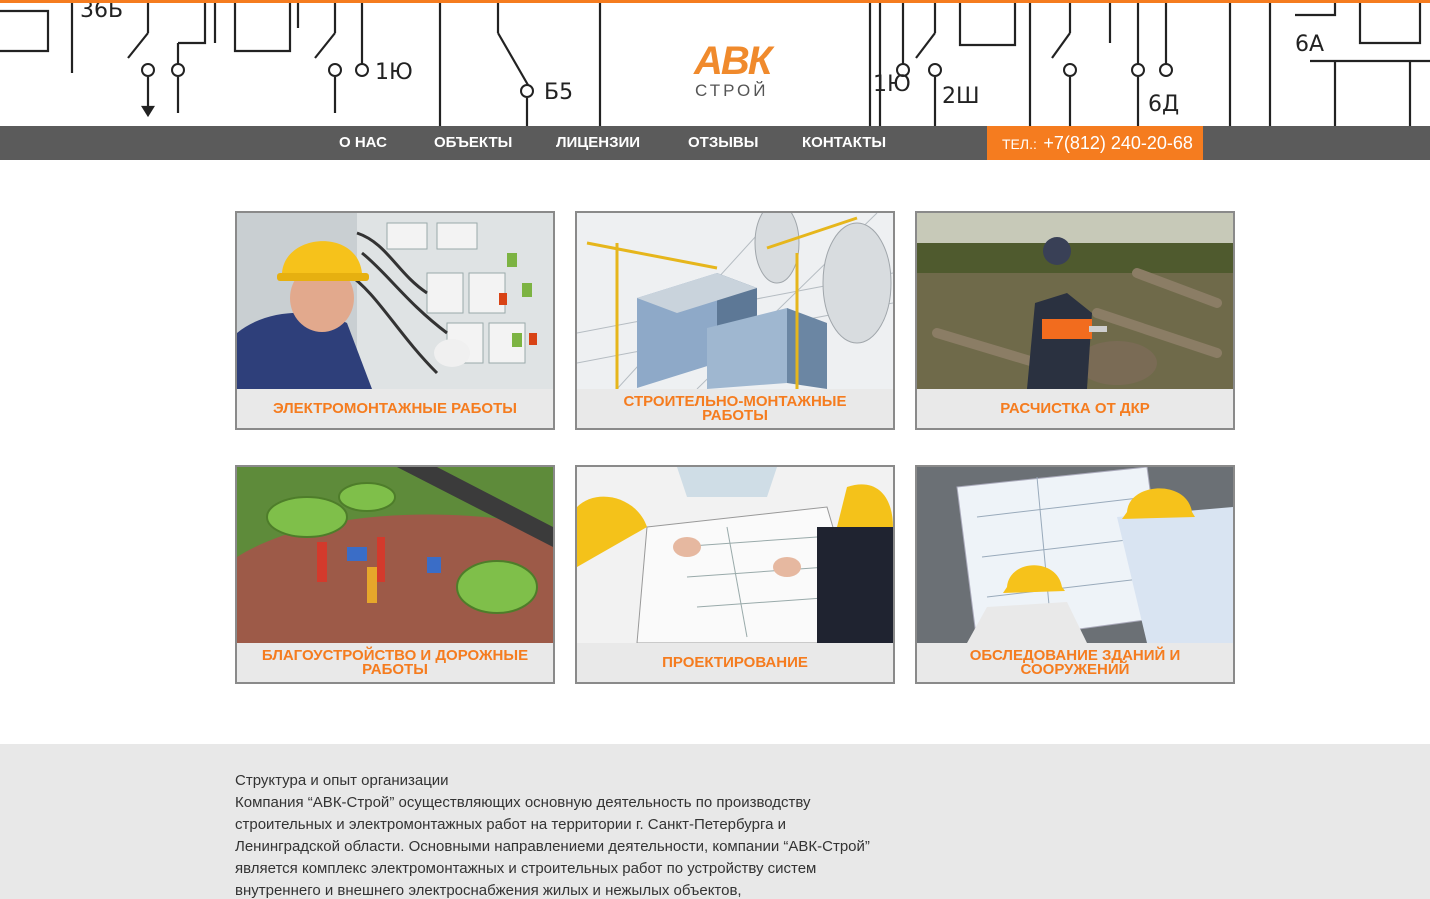  I want to click on service-card-clearing: РАСЧИСТКА ОТ ДКР, so click(1075, 320).